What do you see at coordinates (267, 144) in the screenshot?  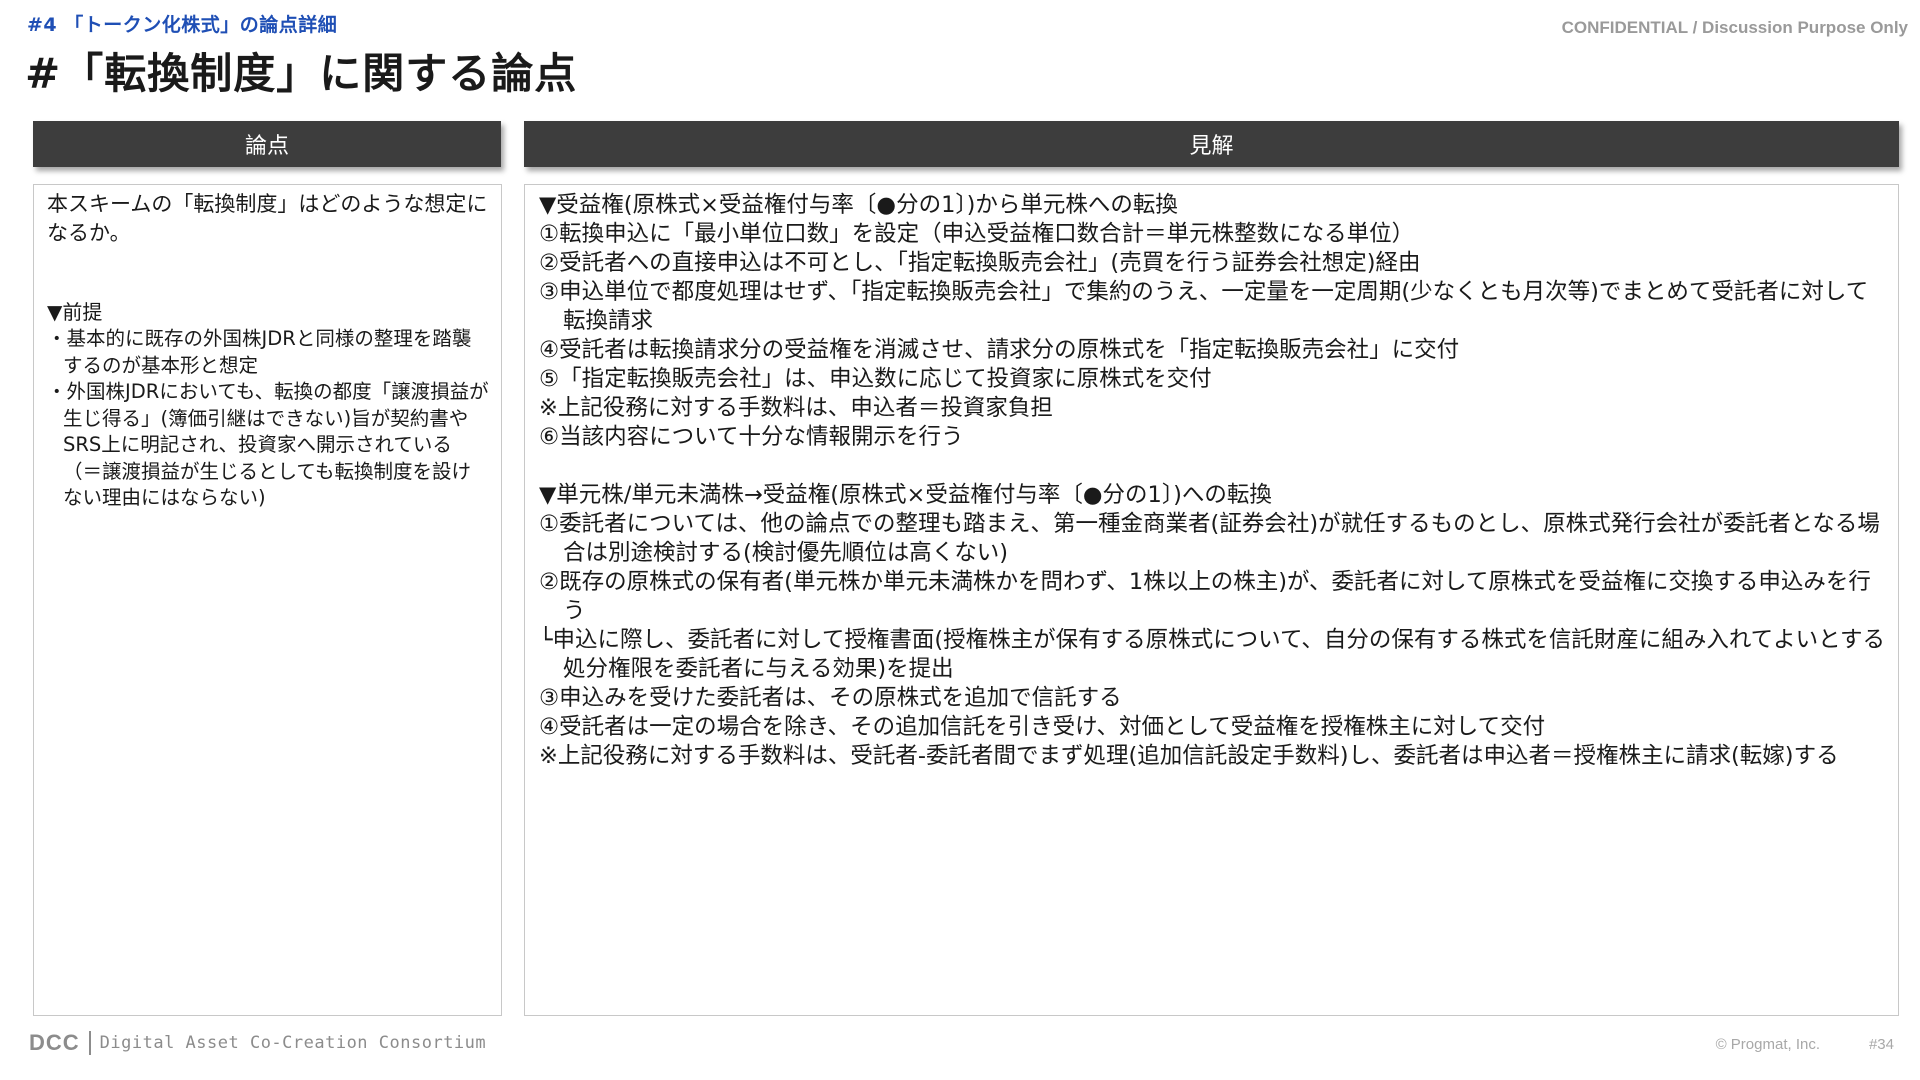 I see `issue-column-header: 論点` at bounding box center [267, 144].